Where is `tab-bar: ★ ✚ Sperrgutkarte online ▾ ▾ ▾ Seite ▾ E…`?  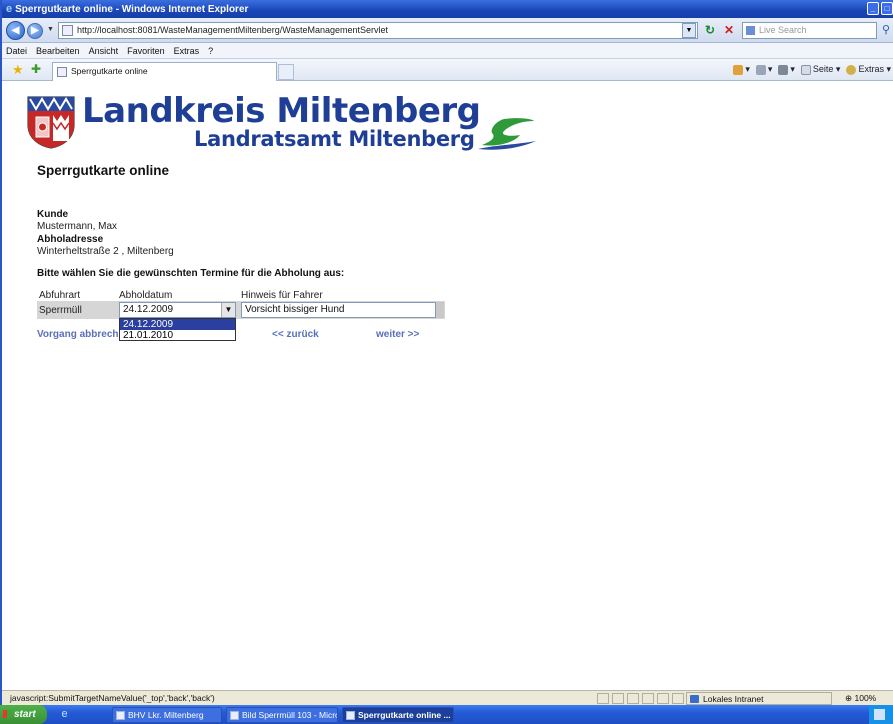
tab-bar: ★ ✚ Sperrgutkarte online ▾ ▾ ▾ Seite ▾ E… is located at coordinates (447, 70).